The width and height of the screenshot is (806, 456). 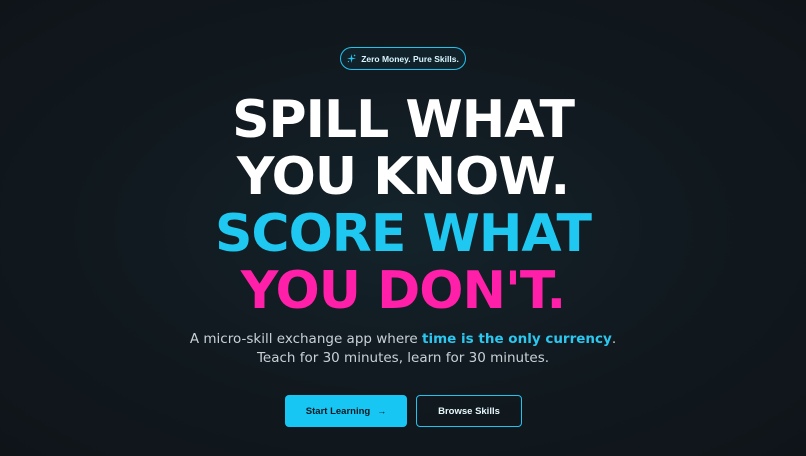 I want to click on sparkle-icon, so click(x=352, y=58).